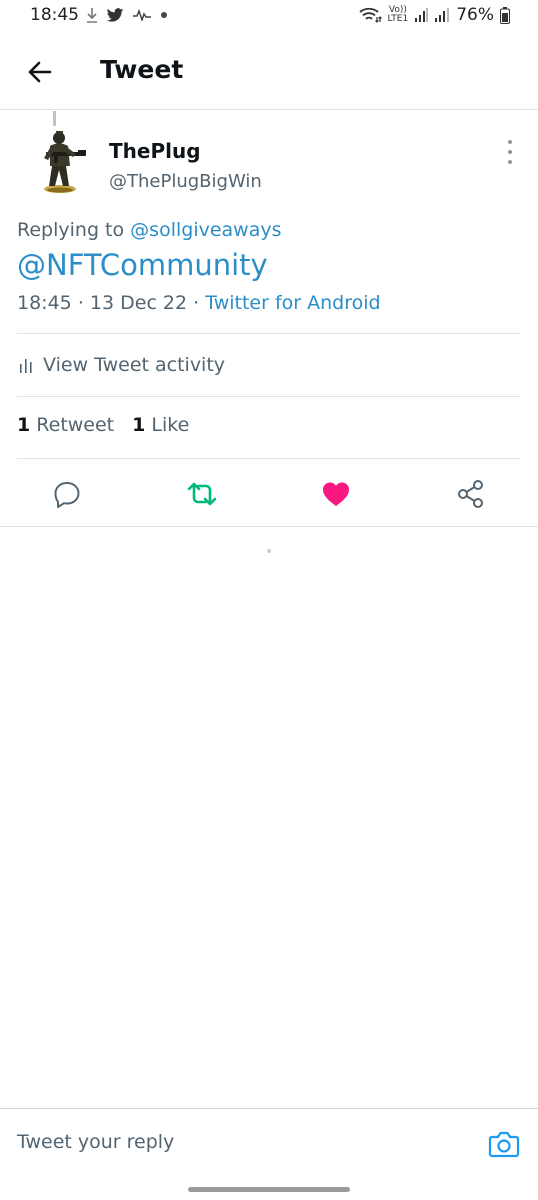 This screenshot has width=538, height=1200. Describe the element at coordinates (142, 69) in the screenshot. I see `page-title: Tweet` at that location.